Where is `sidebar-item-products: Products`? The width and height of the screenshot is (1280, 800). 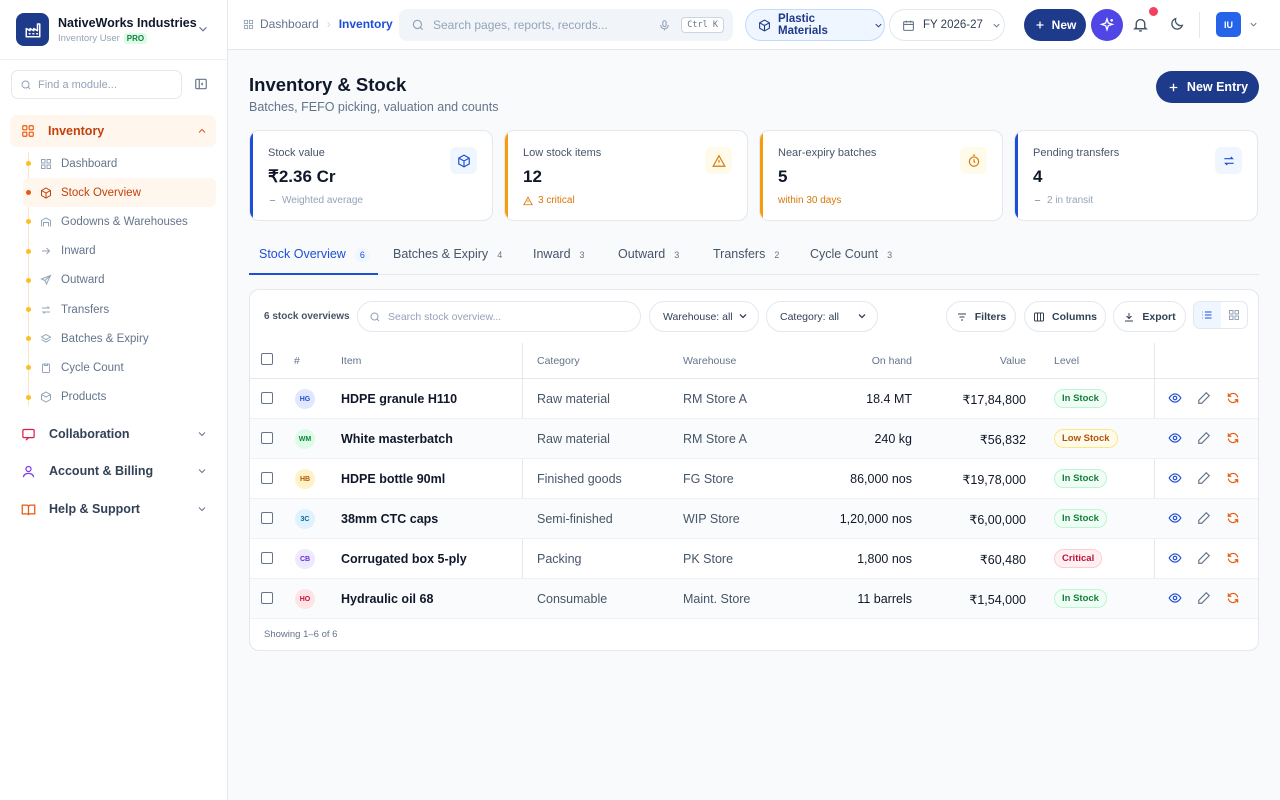 sidebar-item-products: Products is located at coordinates (119, 397).